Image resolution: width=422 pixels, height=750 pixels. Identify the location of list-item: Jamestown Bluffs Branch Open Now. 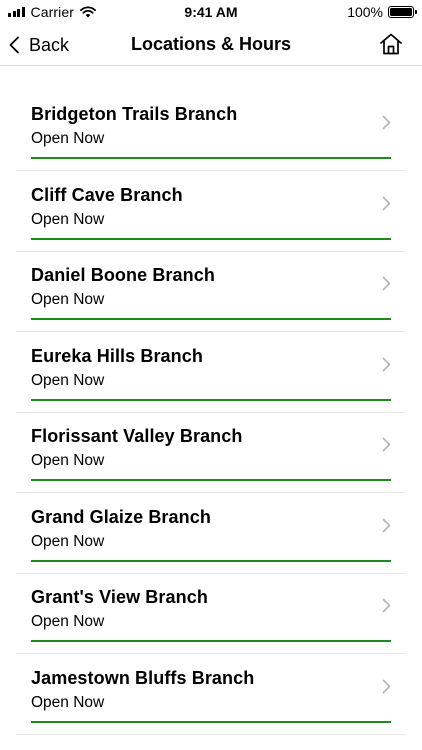
(211, 694).